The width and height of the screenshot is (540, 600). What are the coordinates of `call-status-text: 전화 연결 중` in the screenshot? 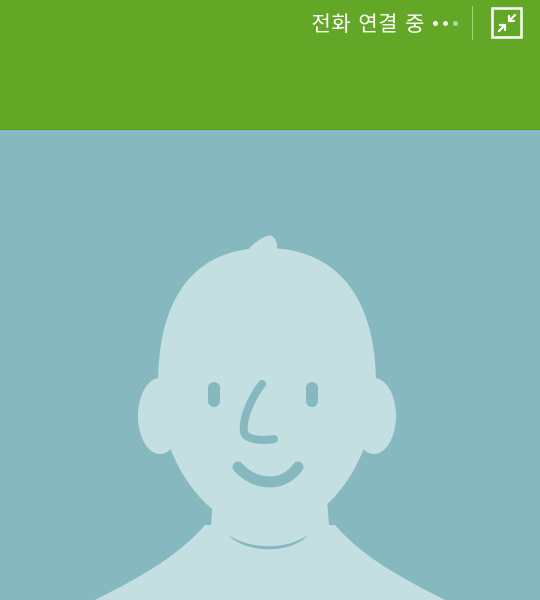 It's located at (368, 24).